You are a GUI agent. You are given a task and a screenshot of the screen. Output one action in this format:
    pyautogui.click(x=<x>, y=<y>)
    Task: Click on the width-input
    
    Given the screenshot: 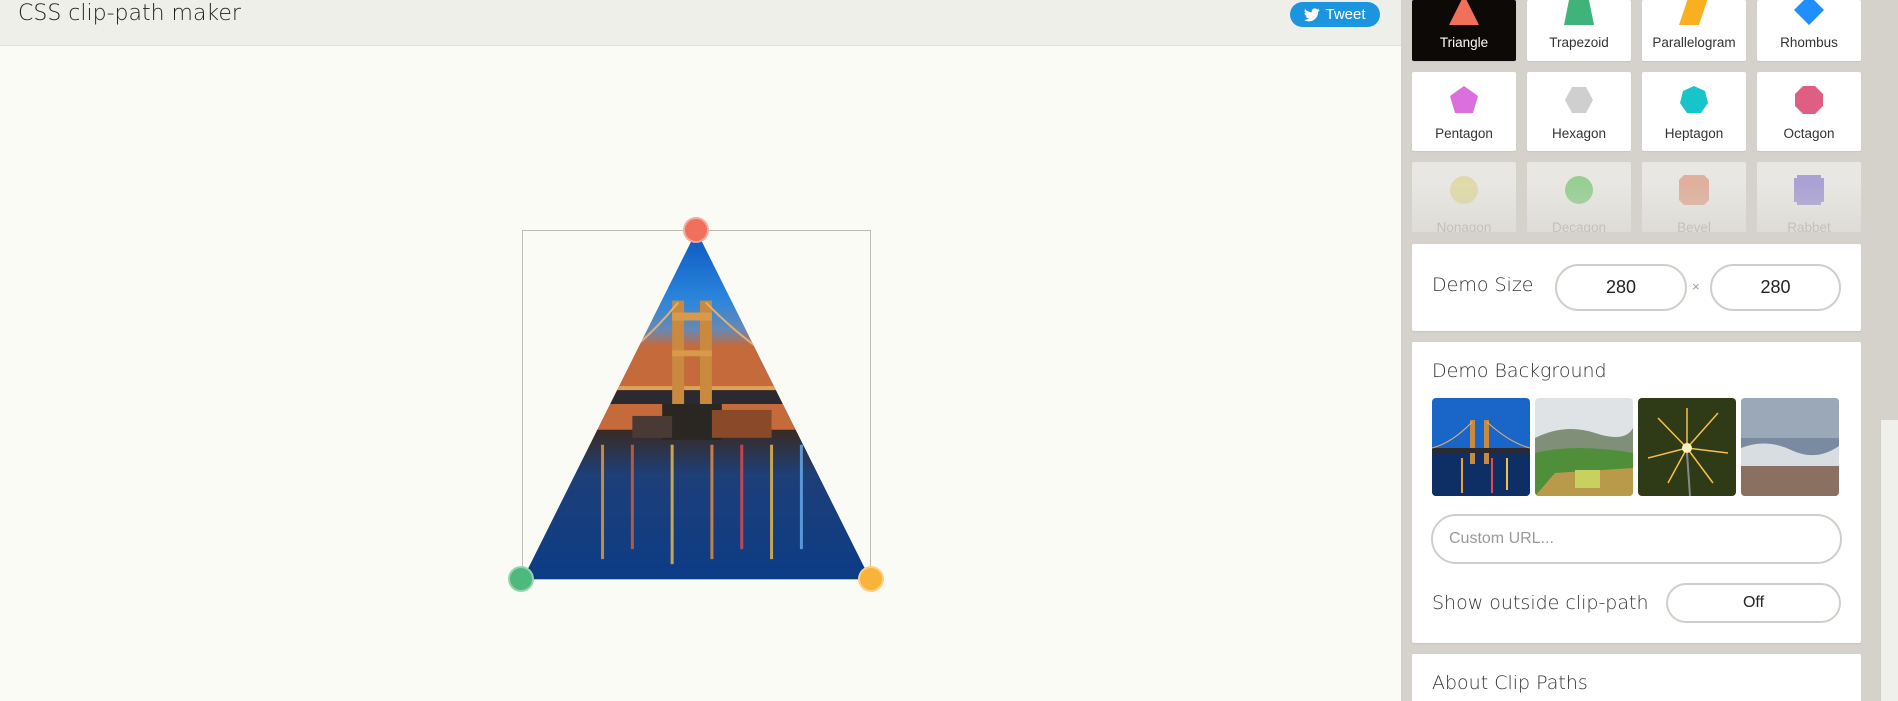 What is the action you would take?
    pyautogui.click(x=1621, y=287)
    